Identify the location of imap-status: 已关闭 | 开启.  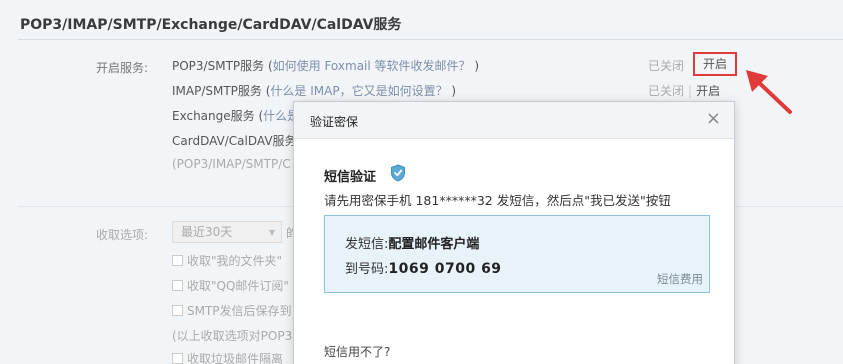
(684, 90).